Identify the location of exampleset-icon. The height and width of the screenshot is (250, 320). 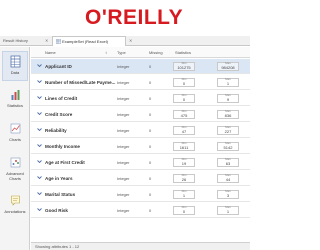
(58, 41).